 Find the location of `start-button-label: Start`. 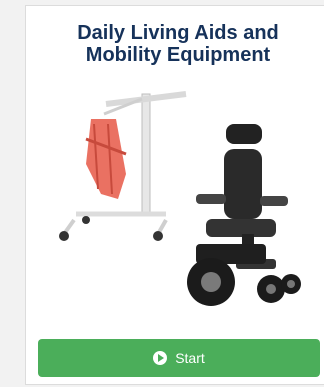

start-button-label: Start is located at coordinates (190, 358).